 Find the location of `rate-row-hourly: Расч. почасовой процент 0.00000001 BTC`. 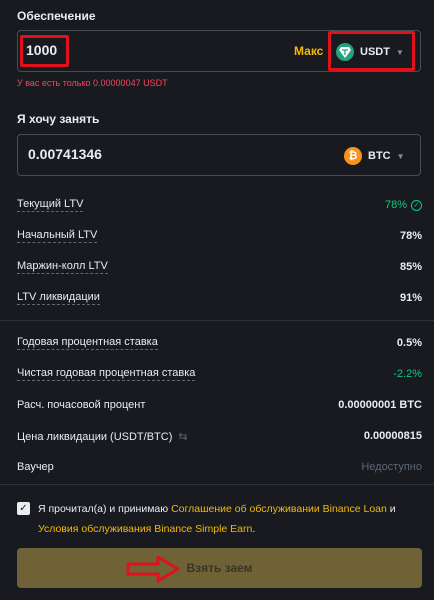

rate-row-hourly: Расч. почасовой процент 0.00000001 BTC is located at coordinates (219, 405).